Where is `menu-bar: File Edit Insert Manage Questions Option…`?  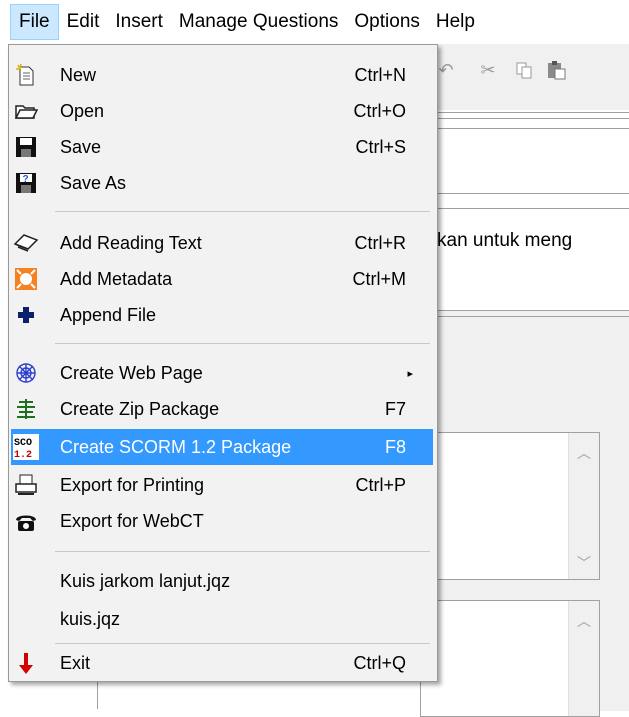 menu-bar: File Edit Insert Manage Questions Option… is located at coordinates (314, 22).